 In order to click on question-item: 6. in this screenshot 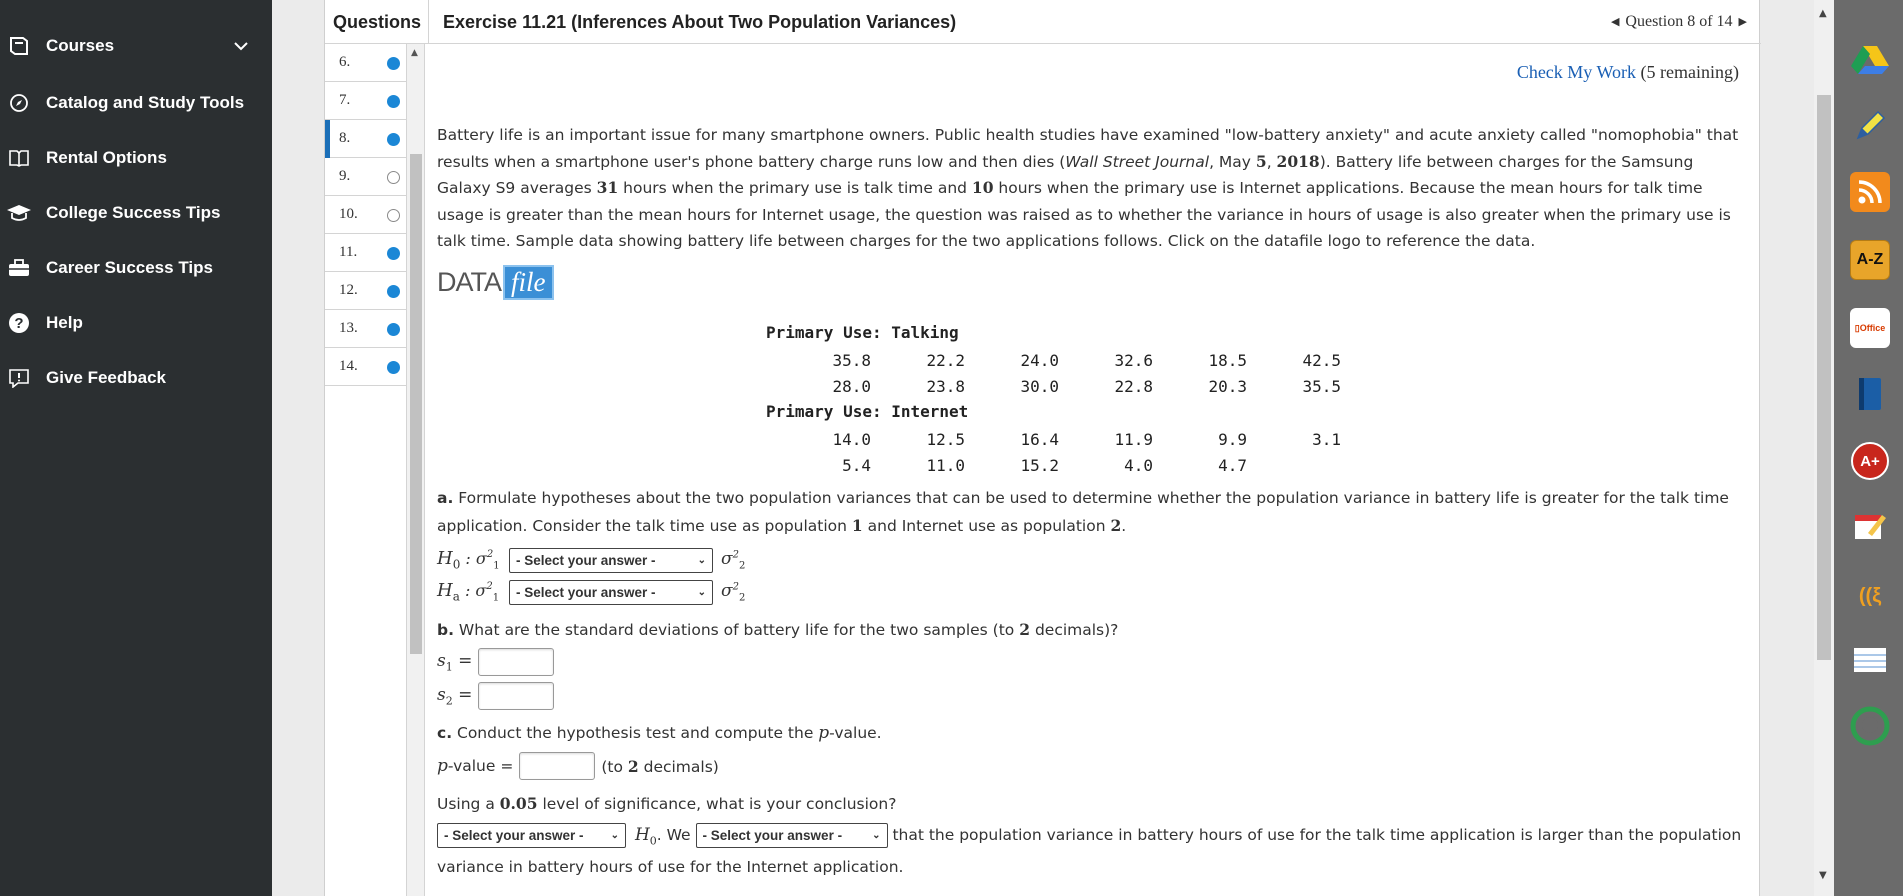, I will do `click(366, 63)`.